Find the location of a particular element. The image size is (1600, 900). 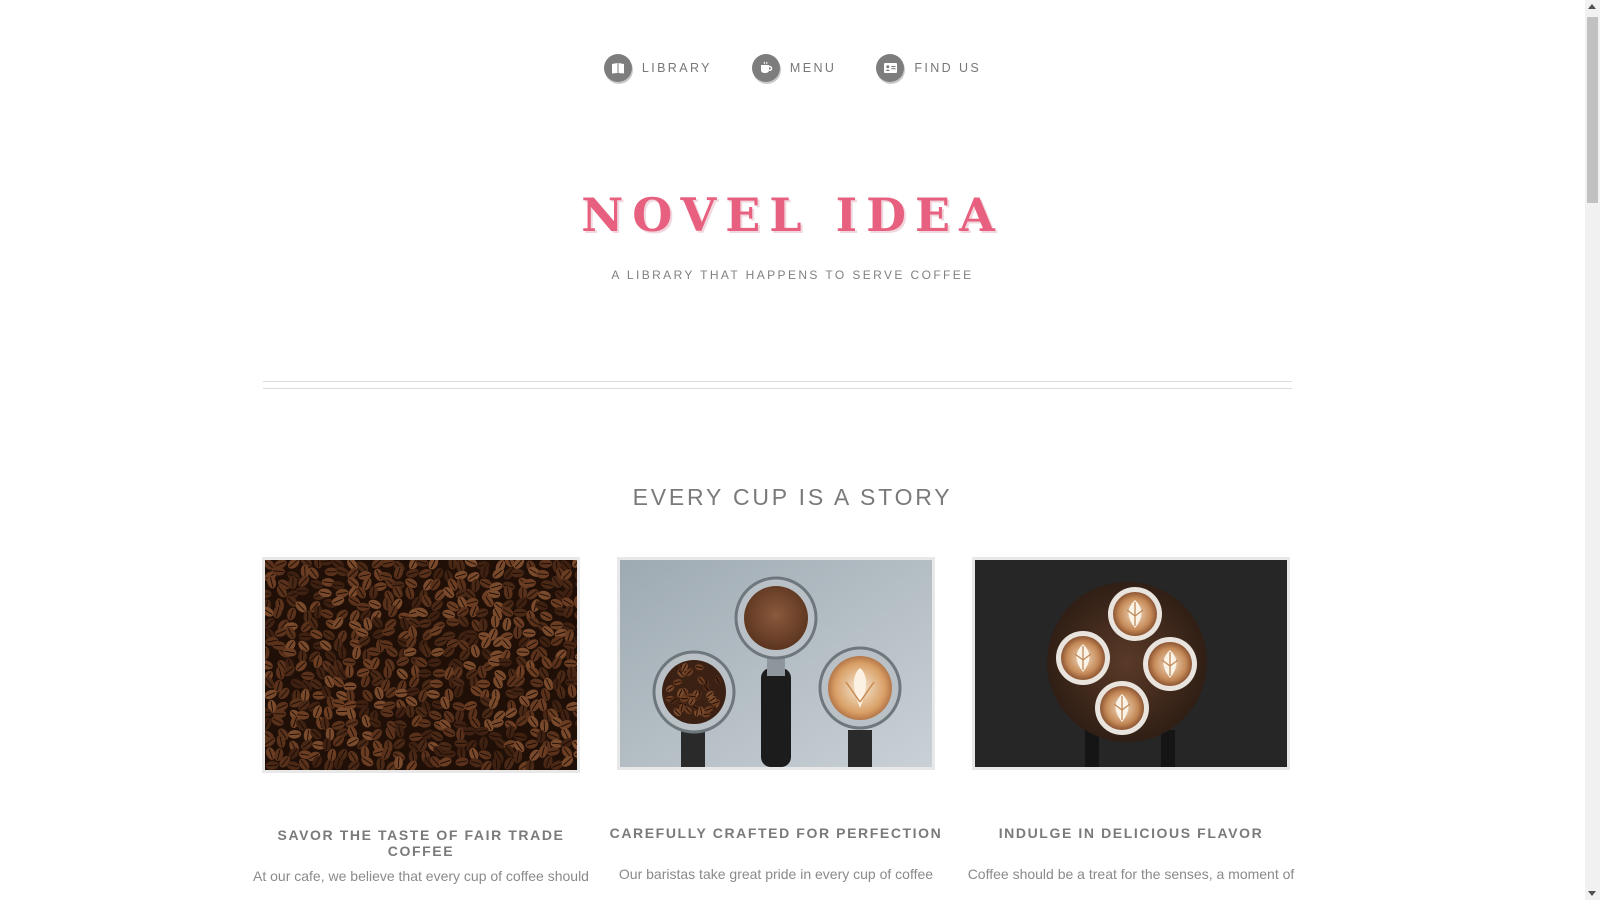

coffee-beans-photo is located at coordinates (421, 665).